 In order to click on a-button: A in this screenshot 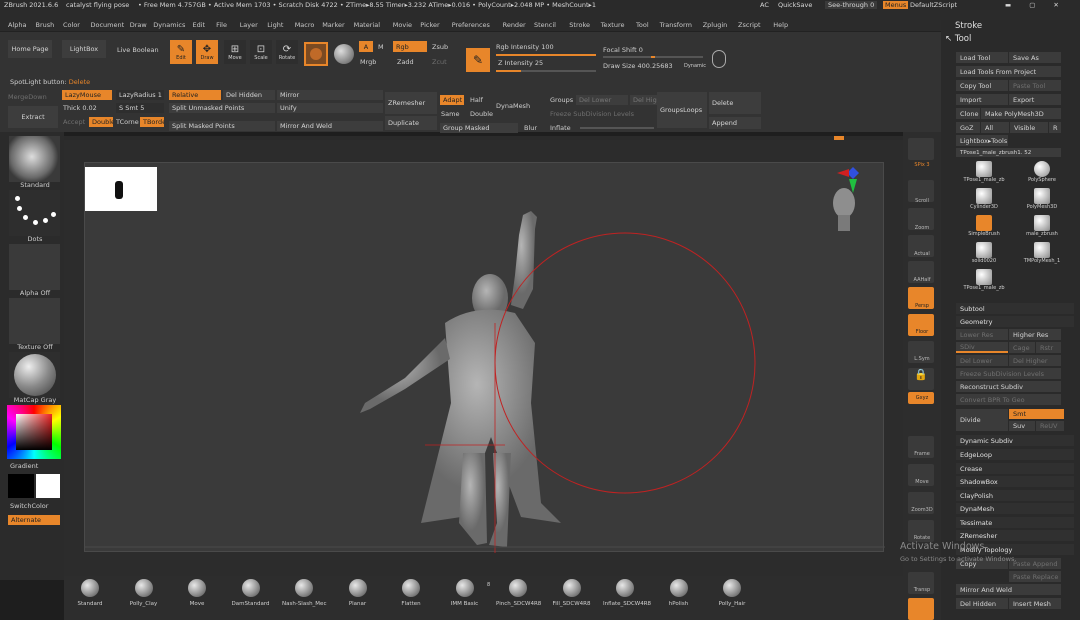, I will do `click(366, 46)`.